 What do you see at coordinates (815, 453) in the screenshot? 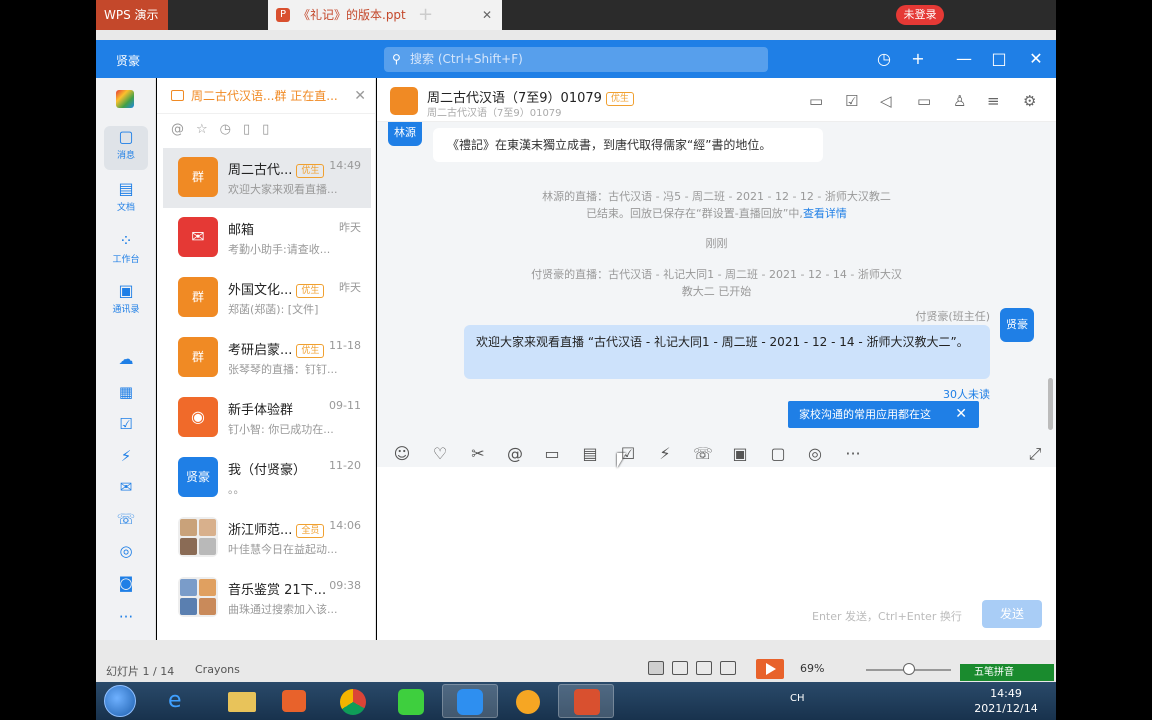
I see `school-icon: ◎` at bounding box center [815, 453].